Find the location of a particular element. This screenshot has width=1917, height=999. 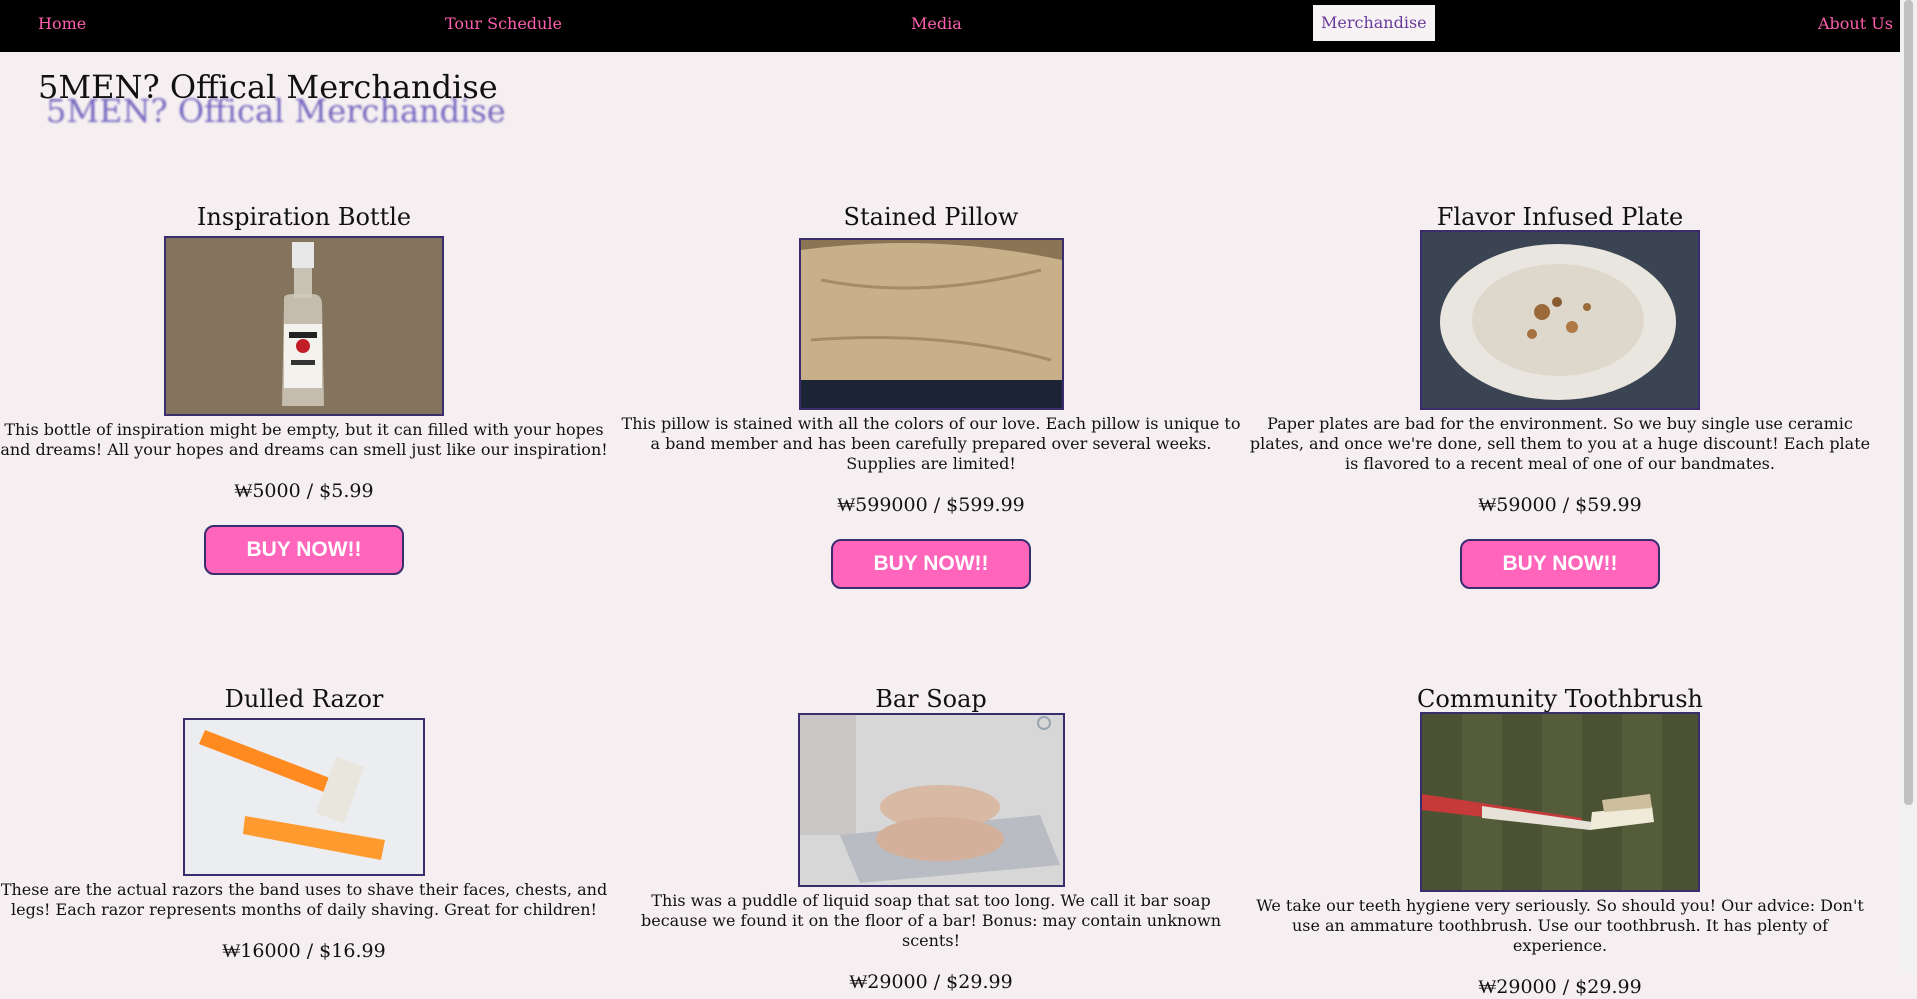

stained-pillow-image is located at coordinates (931, 324).